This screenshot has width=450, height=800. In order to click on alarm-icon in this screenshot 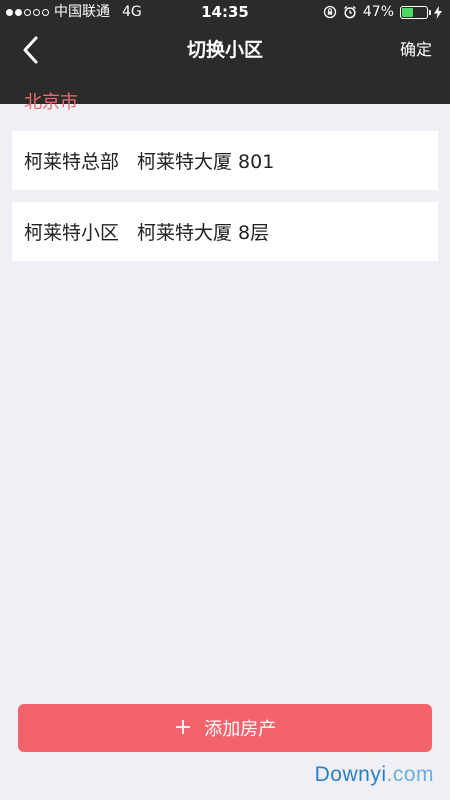, I will do `click(349, 12)`.